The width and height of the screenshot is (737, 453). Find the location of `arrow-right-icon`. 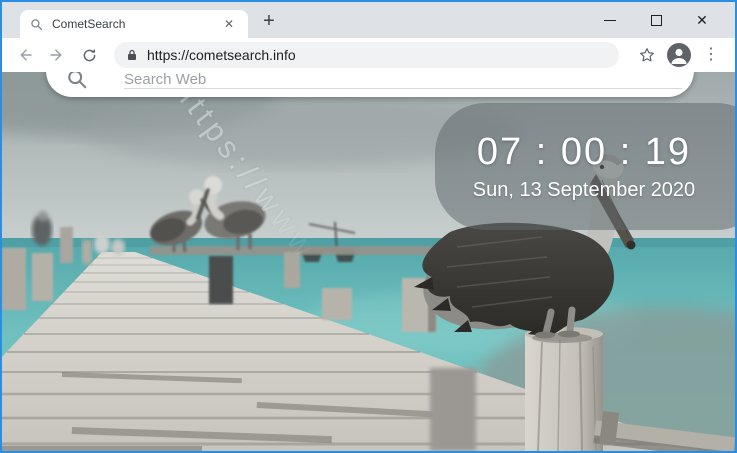

arrow-right-icon is located at coordinates (56, 55).